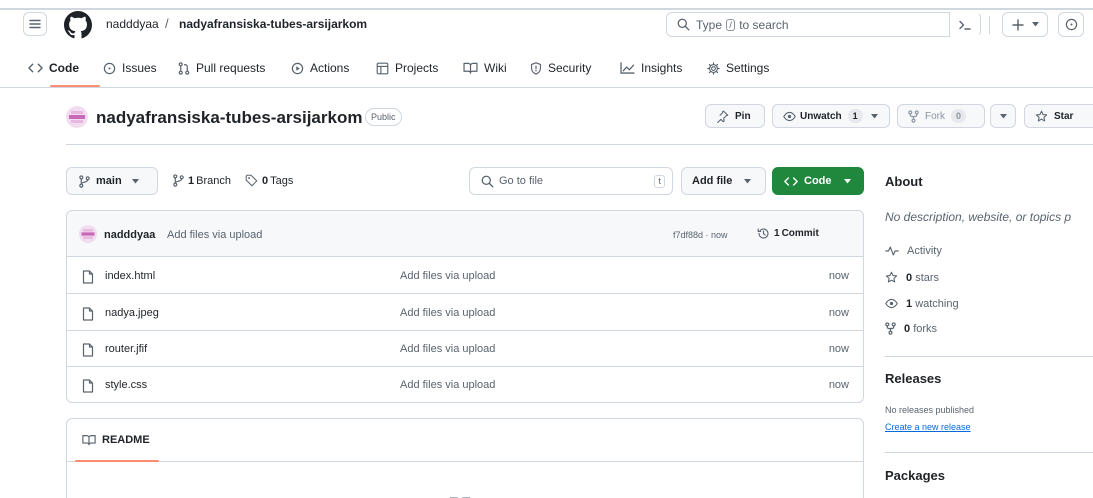 The height and width of the screenshot is (498, 1093). Describe the element at coordinates (912, 277) in the screenshot. I see `stars-link: 0 stars` at that location.